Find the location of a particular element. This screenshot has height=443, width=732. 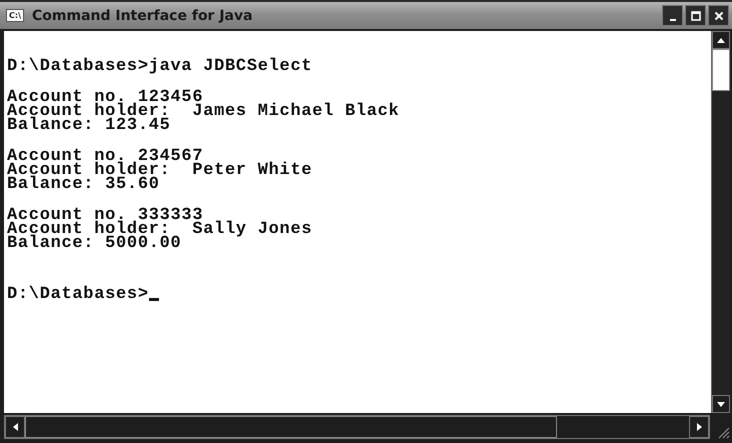

horizontal-scrollbar is located at coordinates (357, 427).